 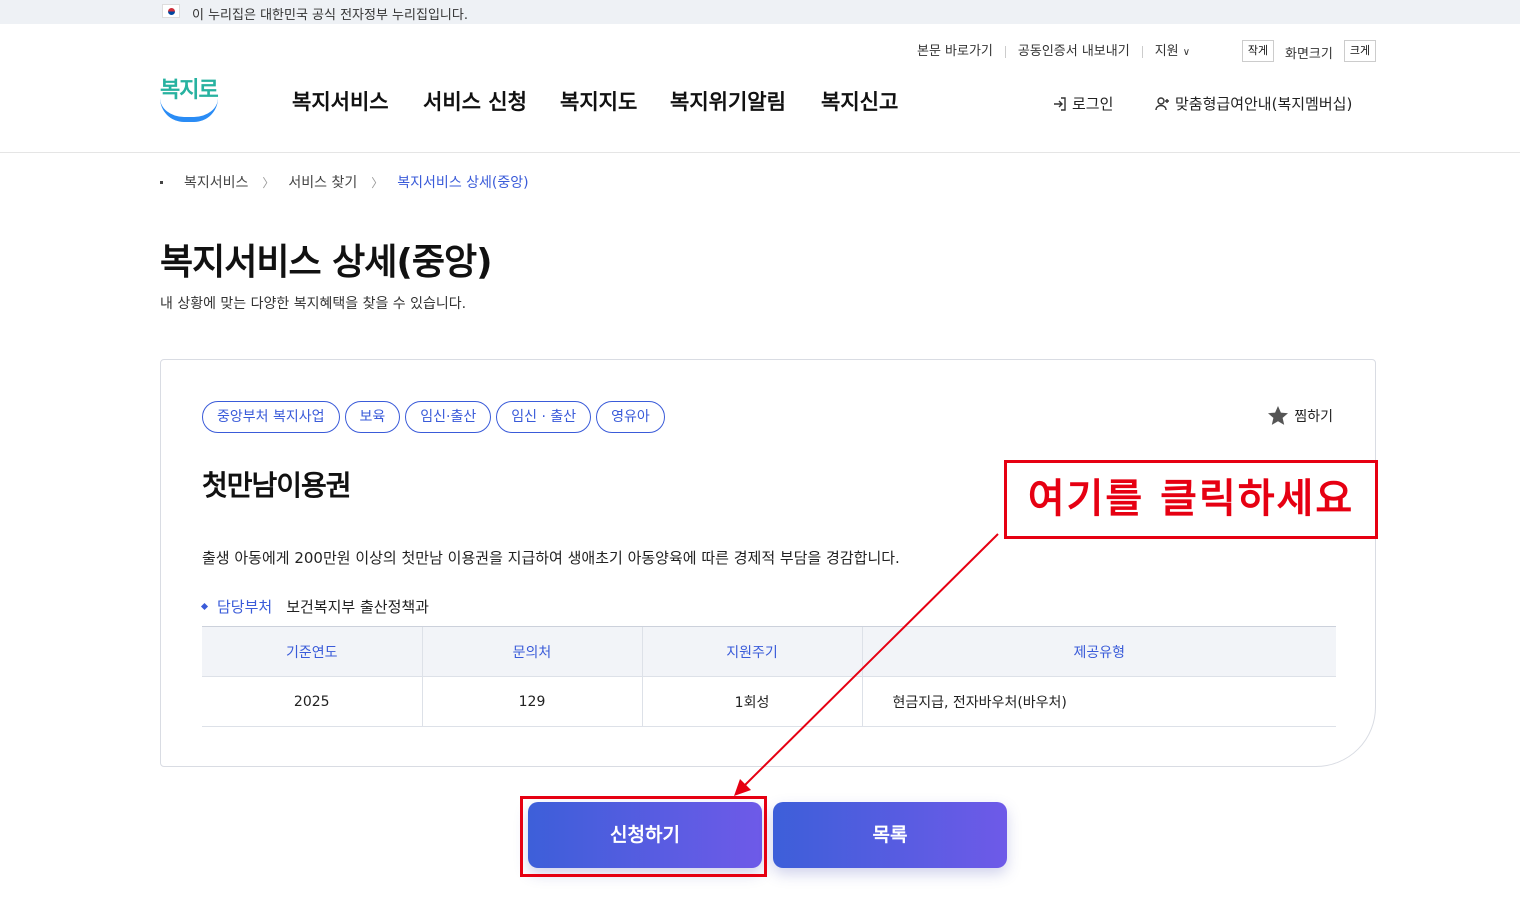 I want to click on department-label: 담당부처, so click(x=245, y=607).